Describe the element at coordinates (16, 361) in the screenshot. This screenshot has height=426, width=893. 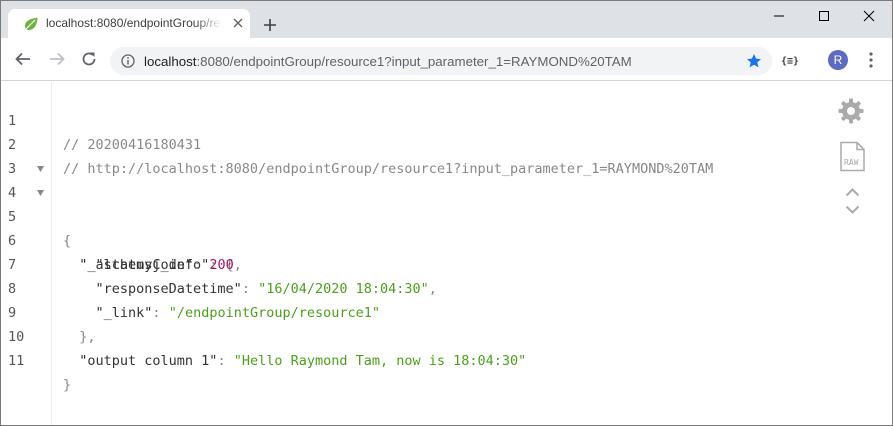
I see `line-number: 11` at that location.